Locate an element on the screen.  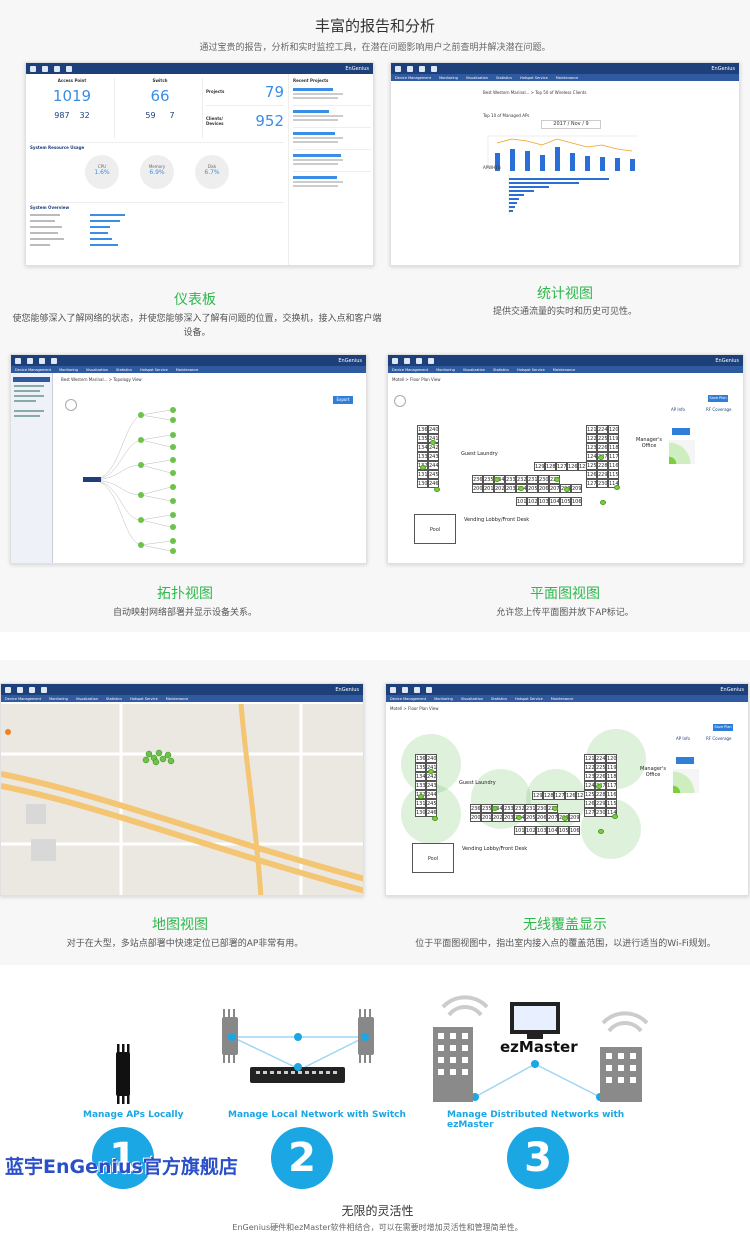
room-cell: 119 is located at coordinates (613, 438).